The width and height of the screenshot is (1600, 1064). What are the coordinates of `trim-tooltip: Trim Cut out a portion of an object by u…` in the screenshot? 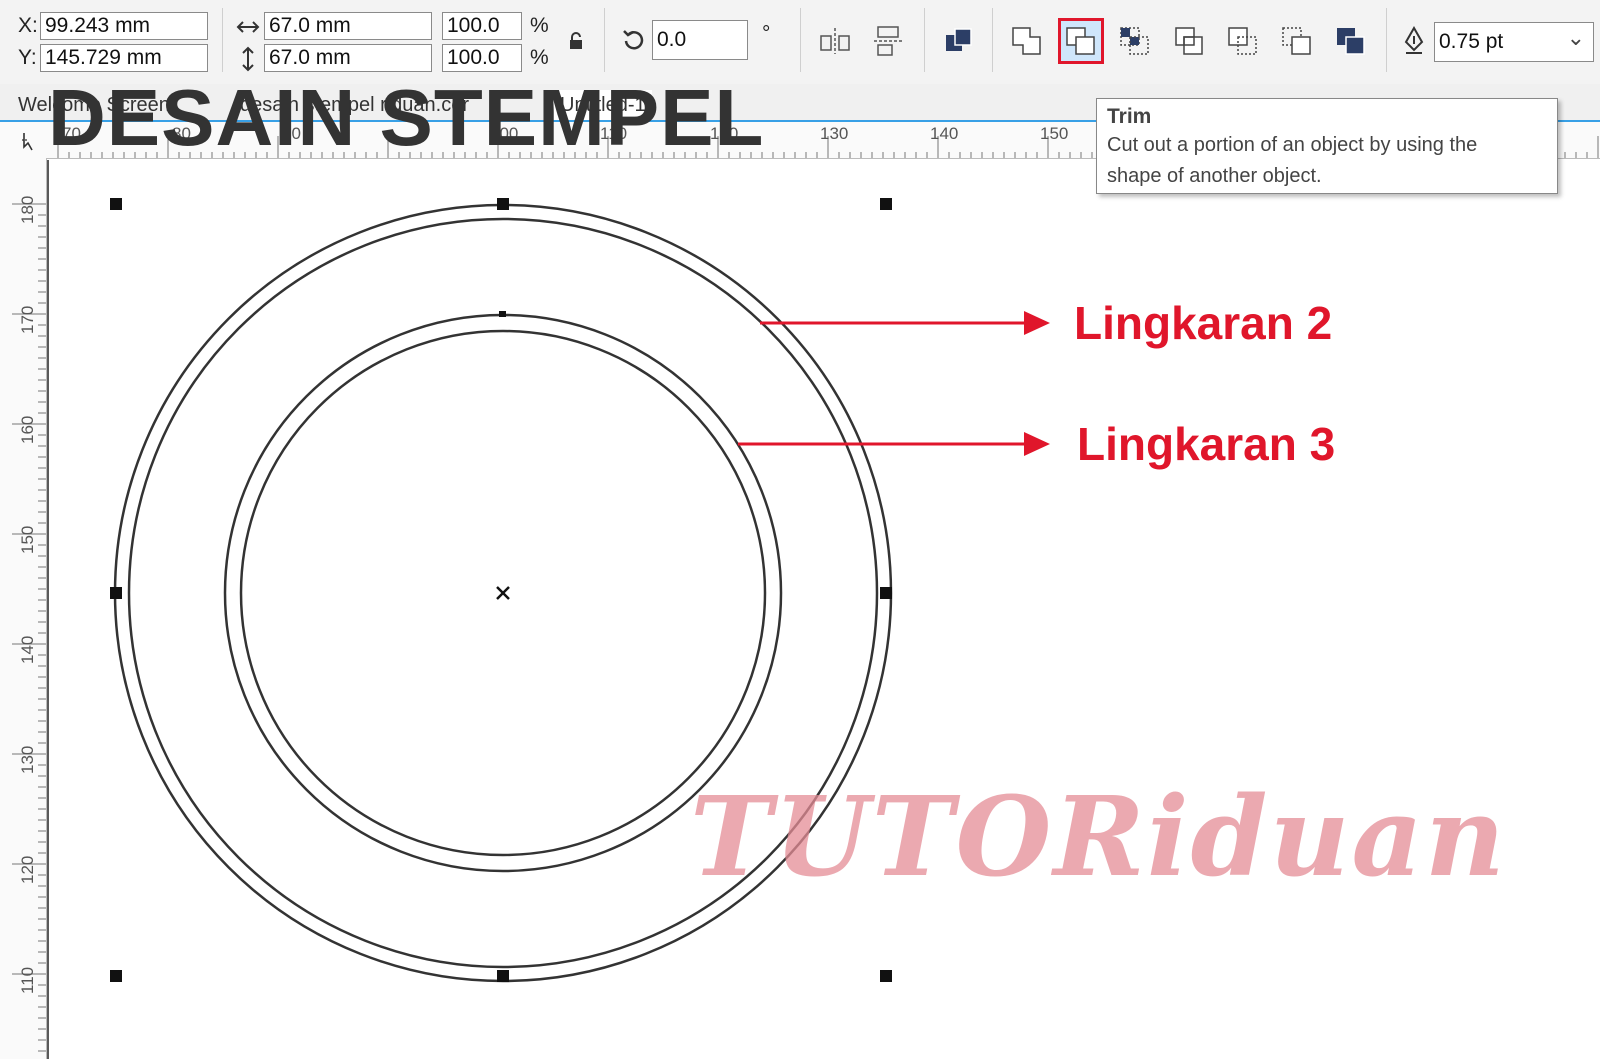 It's located at (1327, 146).